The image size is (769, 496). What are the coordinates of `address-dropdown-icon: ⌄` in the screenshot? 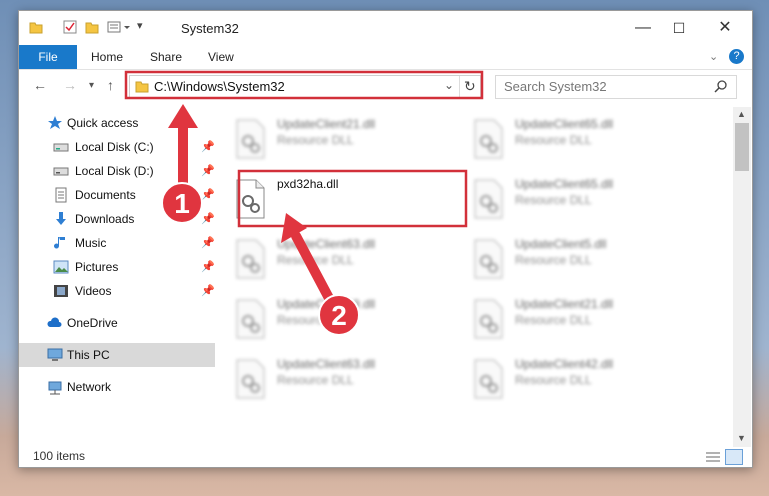 It's located at (449, 85).